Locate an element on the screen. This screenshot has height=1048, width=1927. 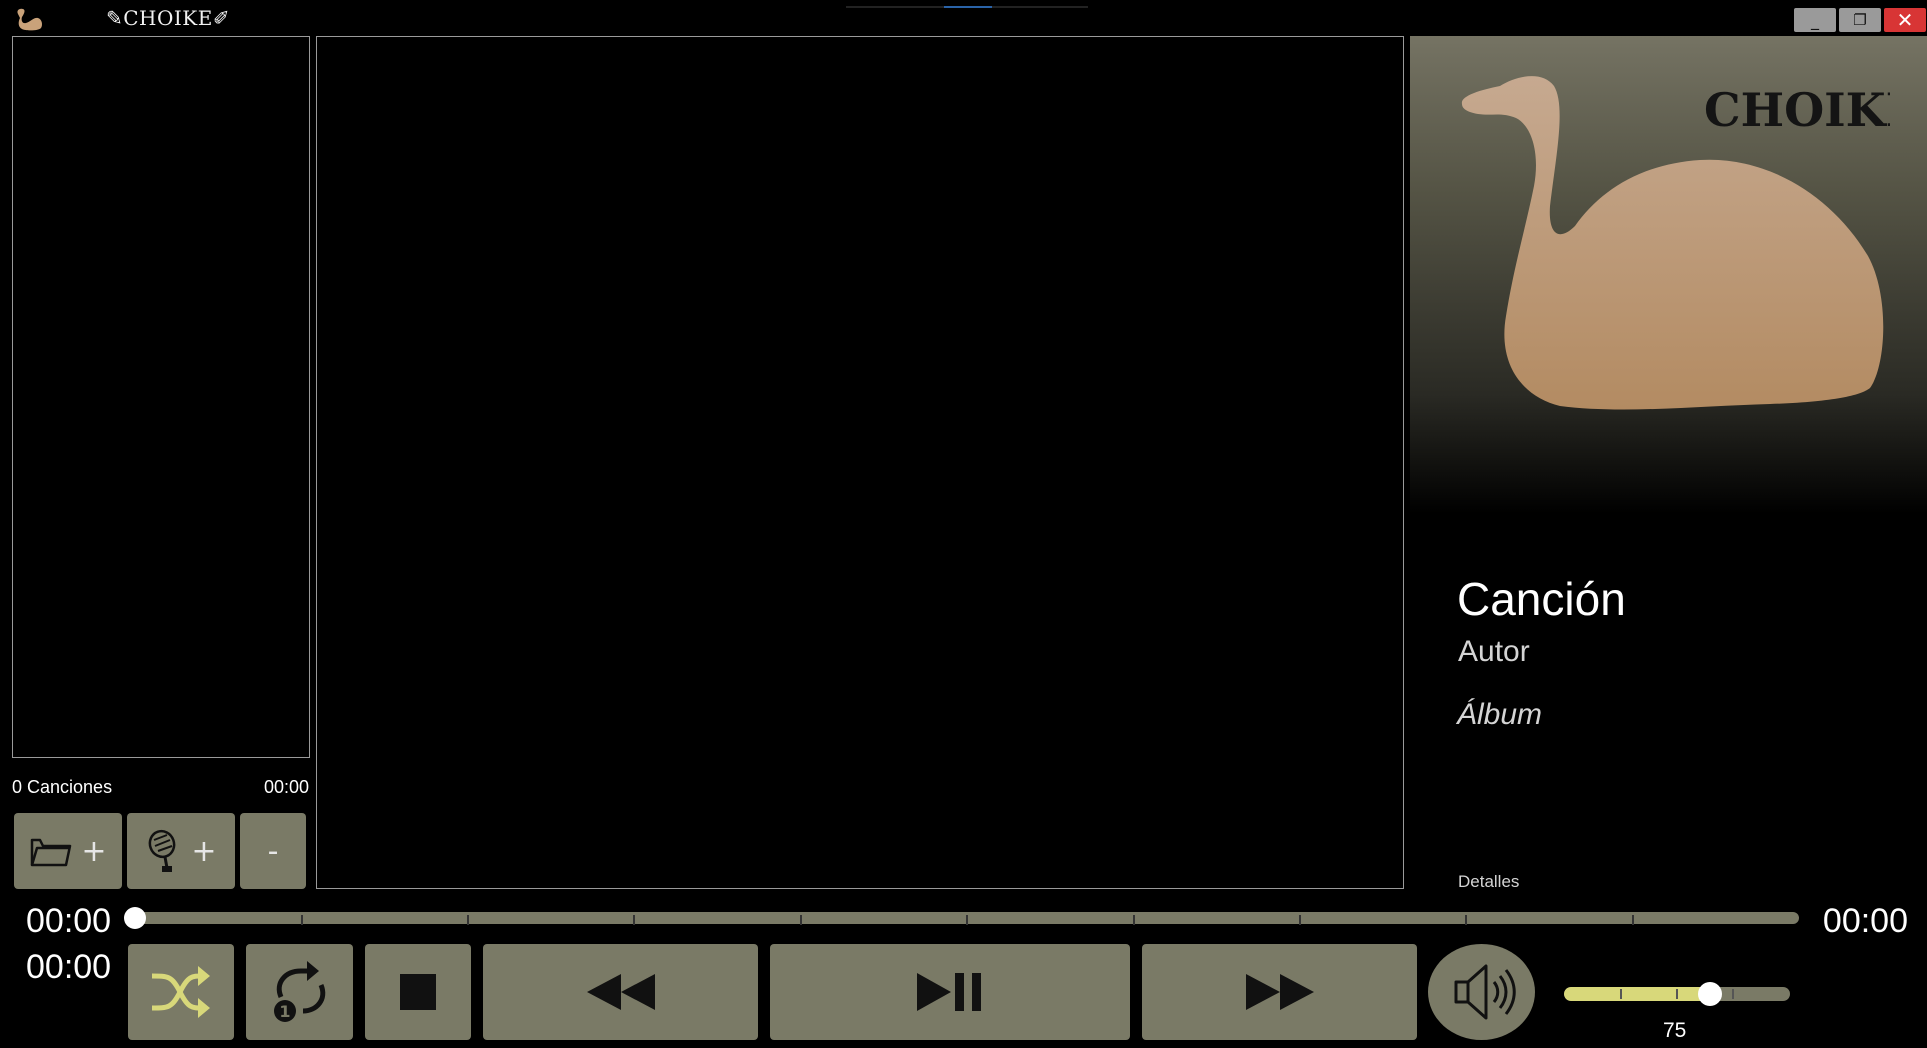
details-link: Detalles is located at coordinates (1488, 882).